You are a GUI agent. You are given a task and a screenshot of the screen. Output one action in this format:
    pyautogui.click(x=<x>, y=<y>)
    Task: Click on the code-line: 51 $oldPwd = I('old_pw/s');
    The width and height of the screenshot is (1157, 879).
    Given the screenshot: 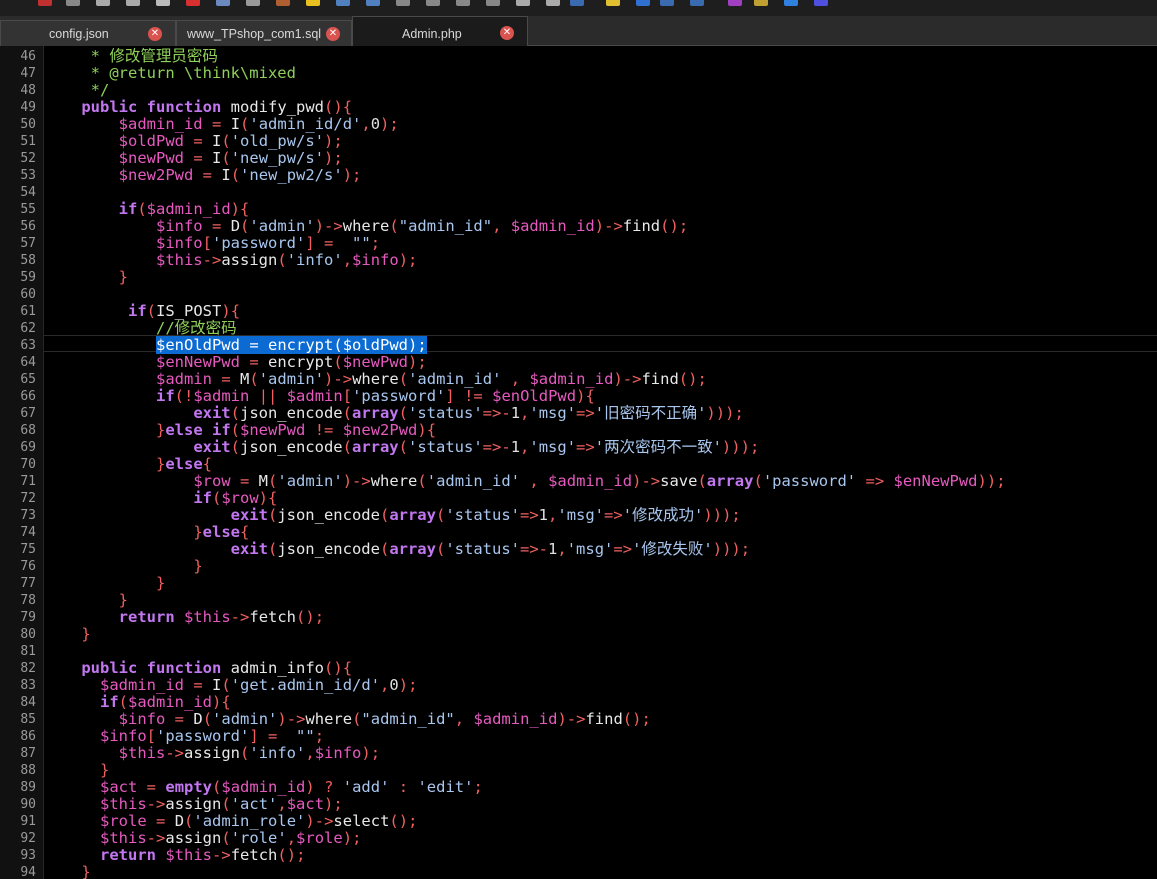 What is the action you would take?
    pyautogui.click(x=578, y=141)
    